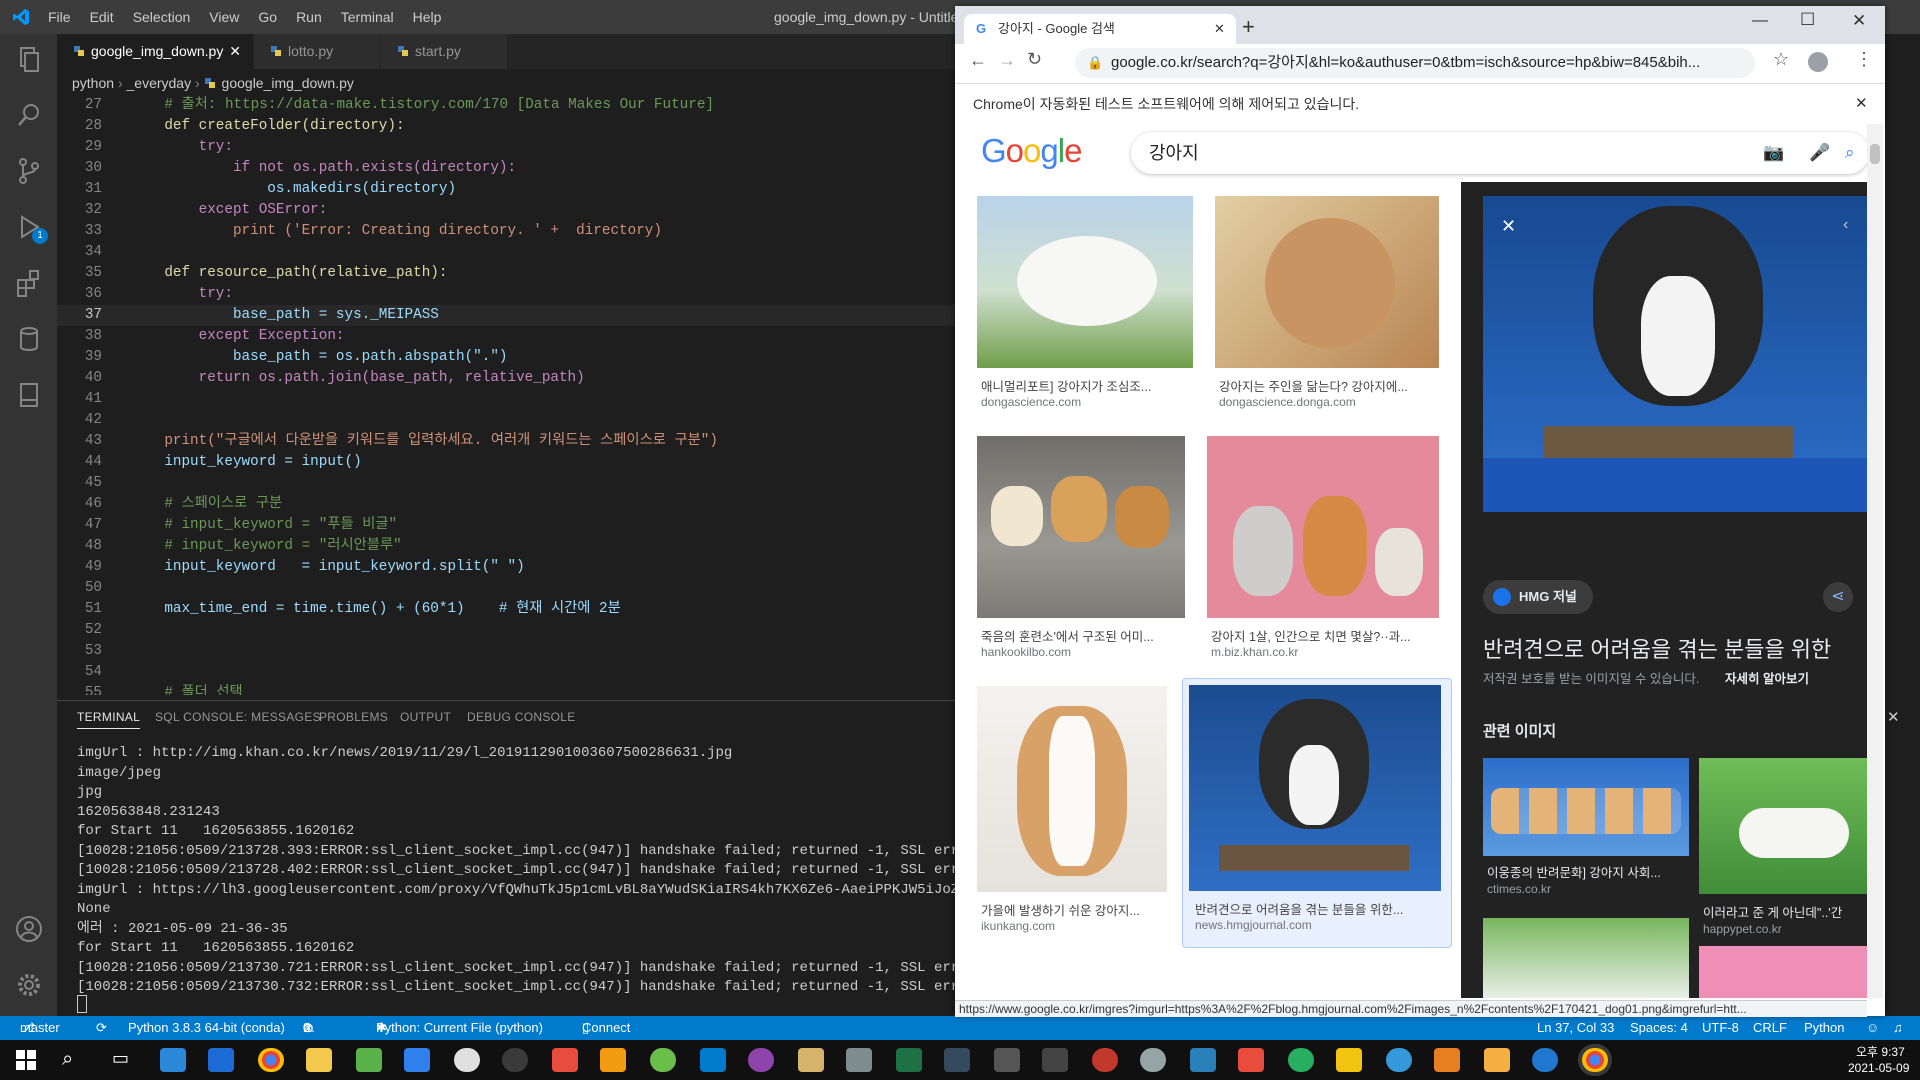 Image resolution: width=1920 pixels, height=1080 pixels. I want to click on scrollbar-thumb, so click(1875, 154).